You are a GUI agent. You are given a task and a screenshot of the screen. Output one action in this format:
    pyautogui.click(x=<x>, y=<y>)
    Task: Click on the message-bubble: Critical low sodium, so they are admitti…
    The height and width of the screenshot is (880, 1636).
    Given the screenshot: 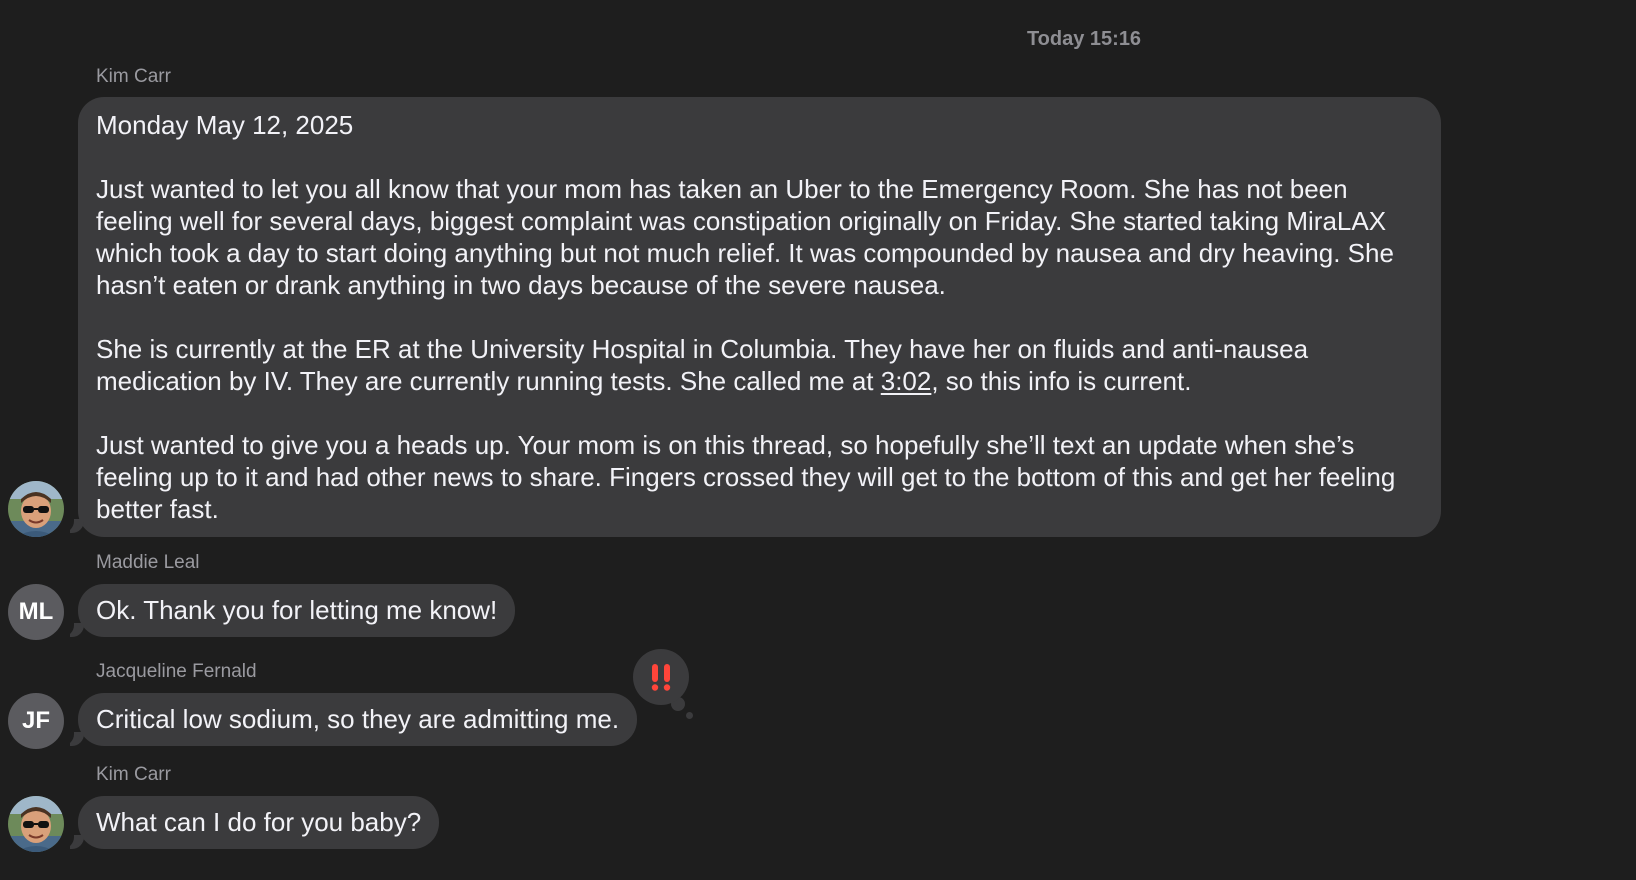 What is the action you would take?
    pyautogui.click(x=358, y=719)
    